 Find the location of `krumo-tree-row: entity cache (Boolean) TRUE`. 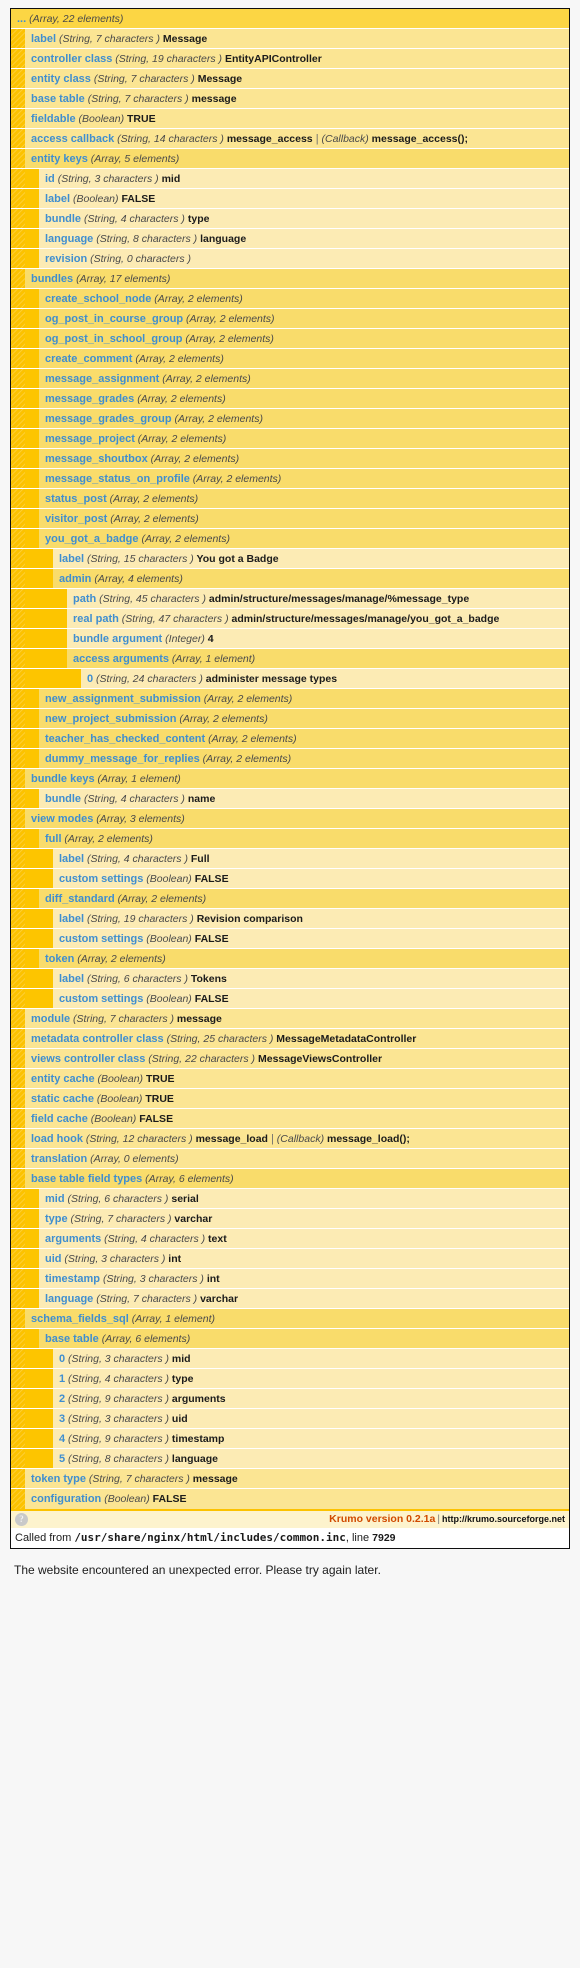

krumo-tree-row: entity cache (Boolean) TRUE is located at coordinates (290, 1079).